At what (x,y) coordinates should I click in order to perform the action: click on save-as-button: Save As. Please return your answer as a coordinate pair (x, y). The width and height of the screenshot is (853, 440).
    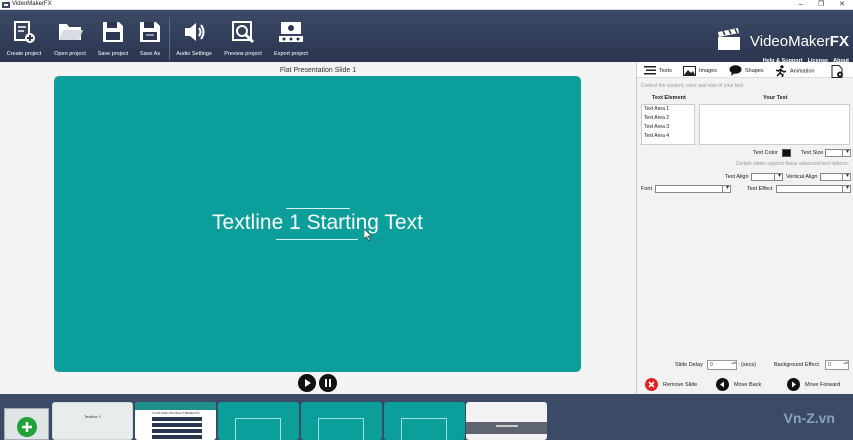
    Looking at the image, I should click on (150, 37).